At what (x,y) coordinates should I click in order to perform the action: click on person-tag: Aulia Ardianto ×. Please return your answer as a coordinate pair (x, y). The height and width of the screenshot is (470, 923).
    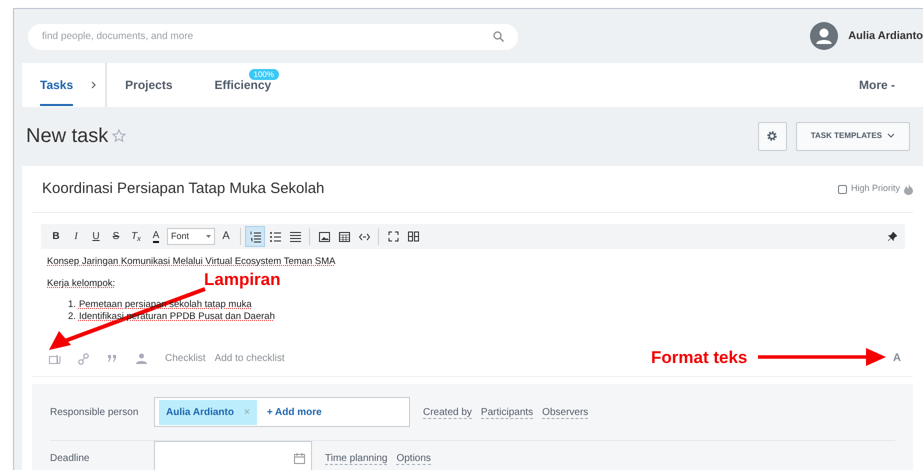
    Looking at the image, I should click on (208, 412).